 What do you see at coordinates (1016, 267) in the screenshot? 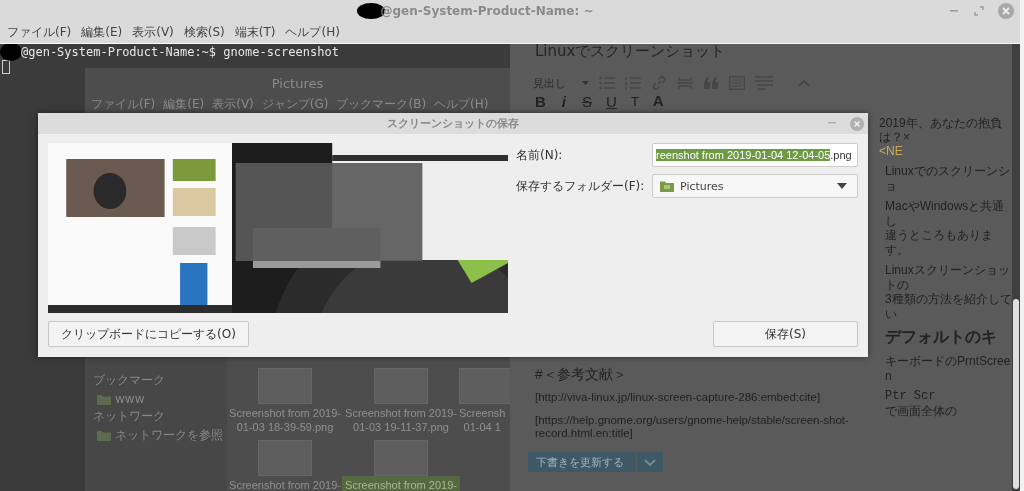
I see `scrollbar` at bounding box center [1016, 267].